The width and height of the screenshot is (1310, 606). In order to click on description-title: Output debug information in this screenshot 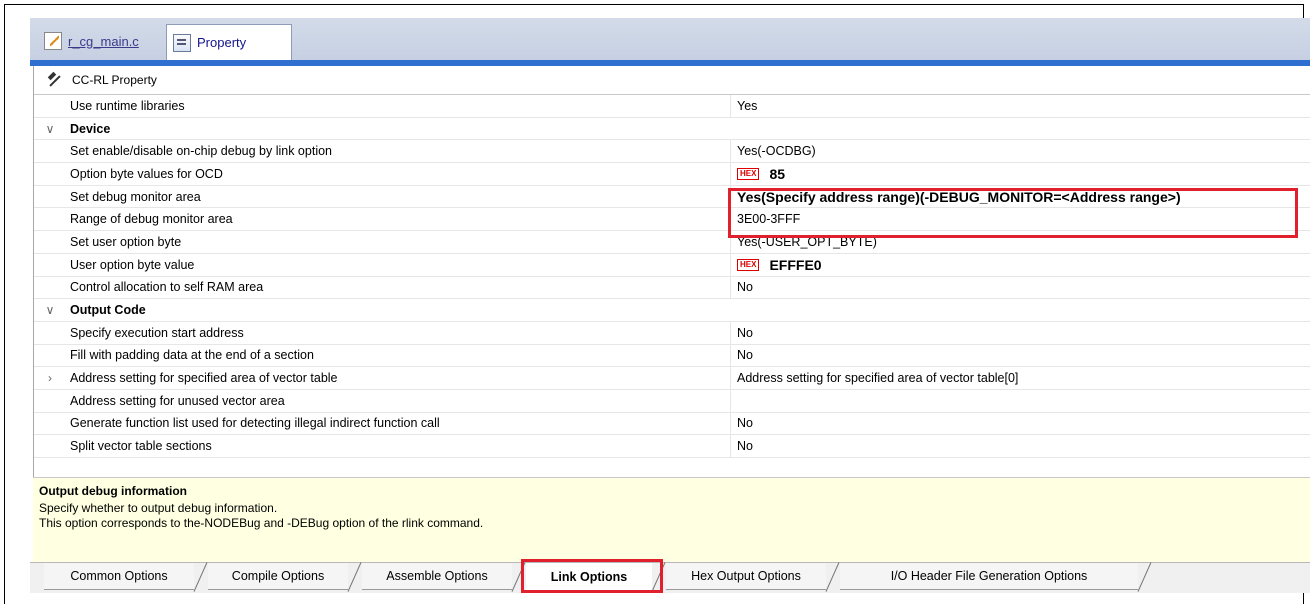, I will do `click(113, 491)`.